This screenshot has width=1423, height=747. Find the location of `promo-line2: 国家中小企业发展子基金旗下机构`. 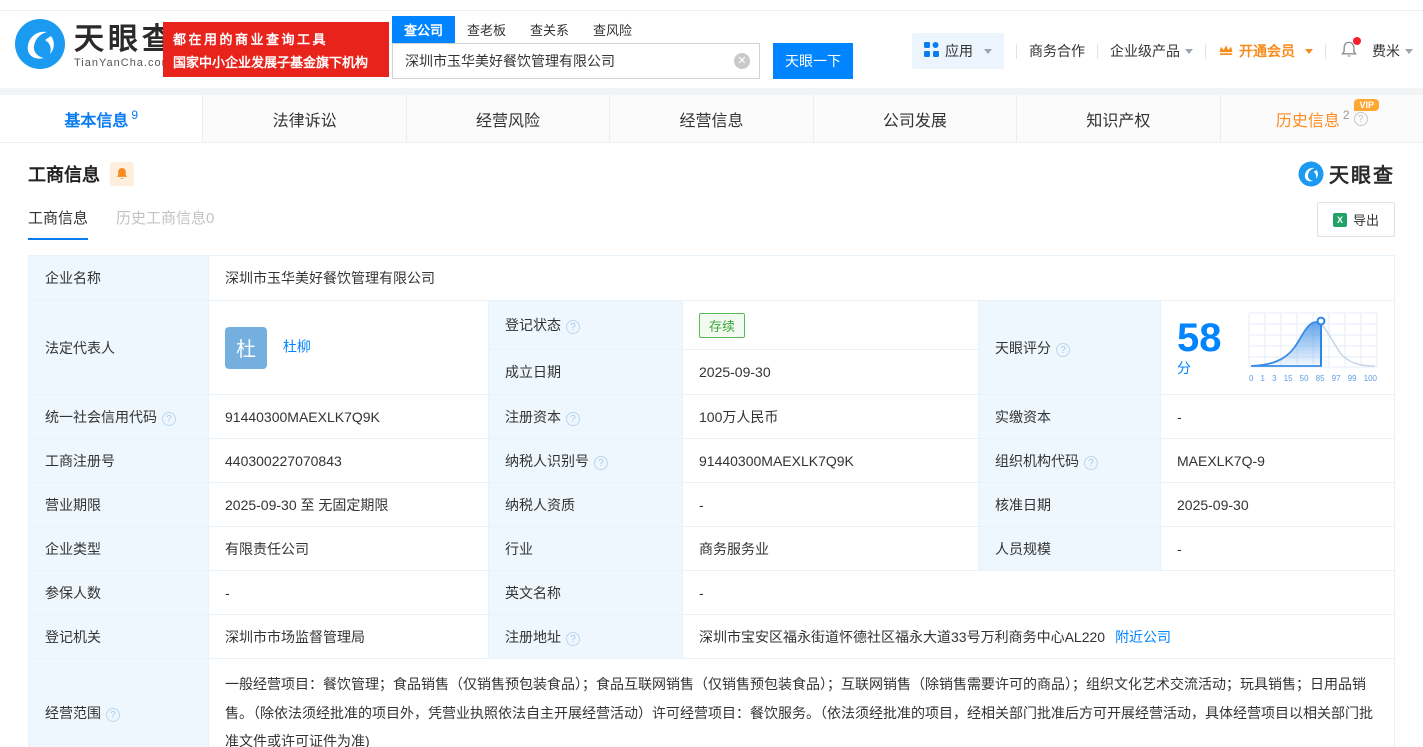

promo-line2: 国家中小企业发展子基金旗下机构 is located at coordinates (271, 62).